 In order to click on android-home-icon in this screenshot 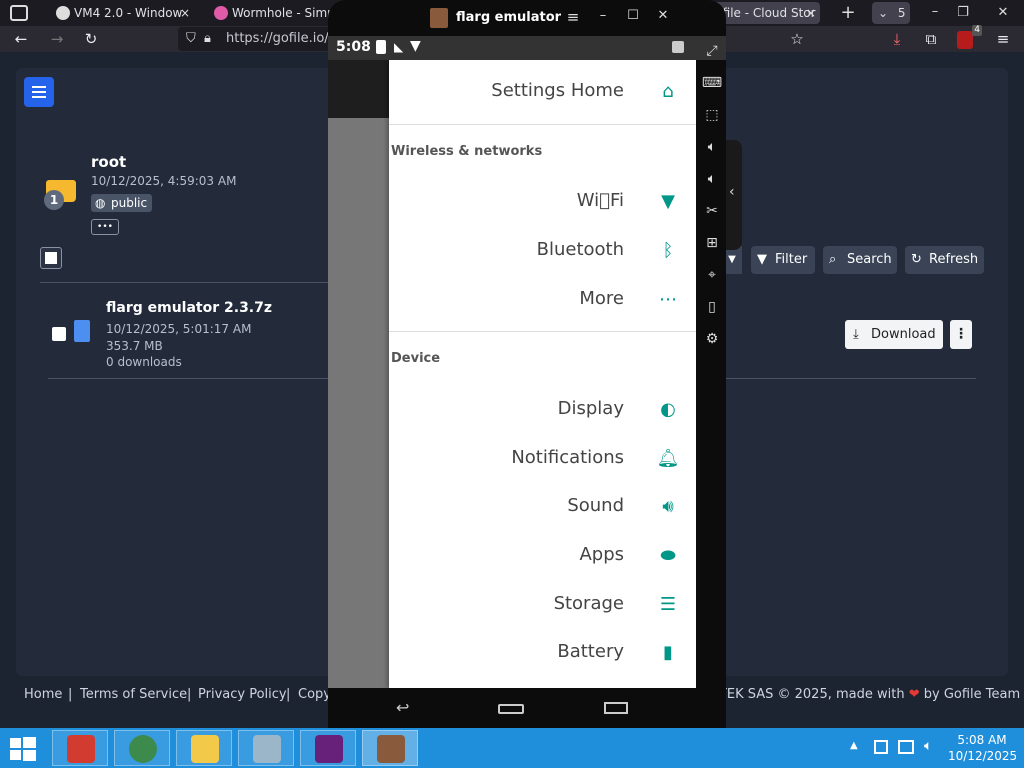, I will do `click(511, 709)`.